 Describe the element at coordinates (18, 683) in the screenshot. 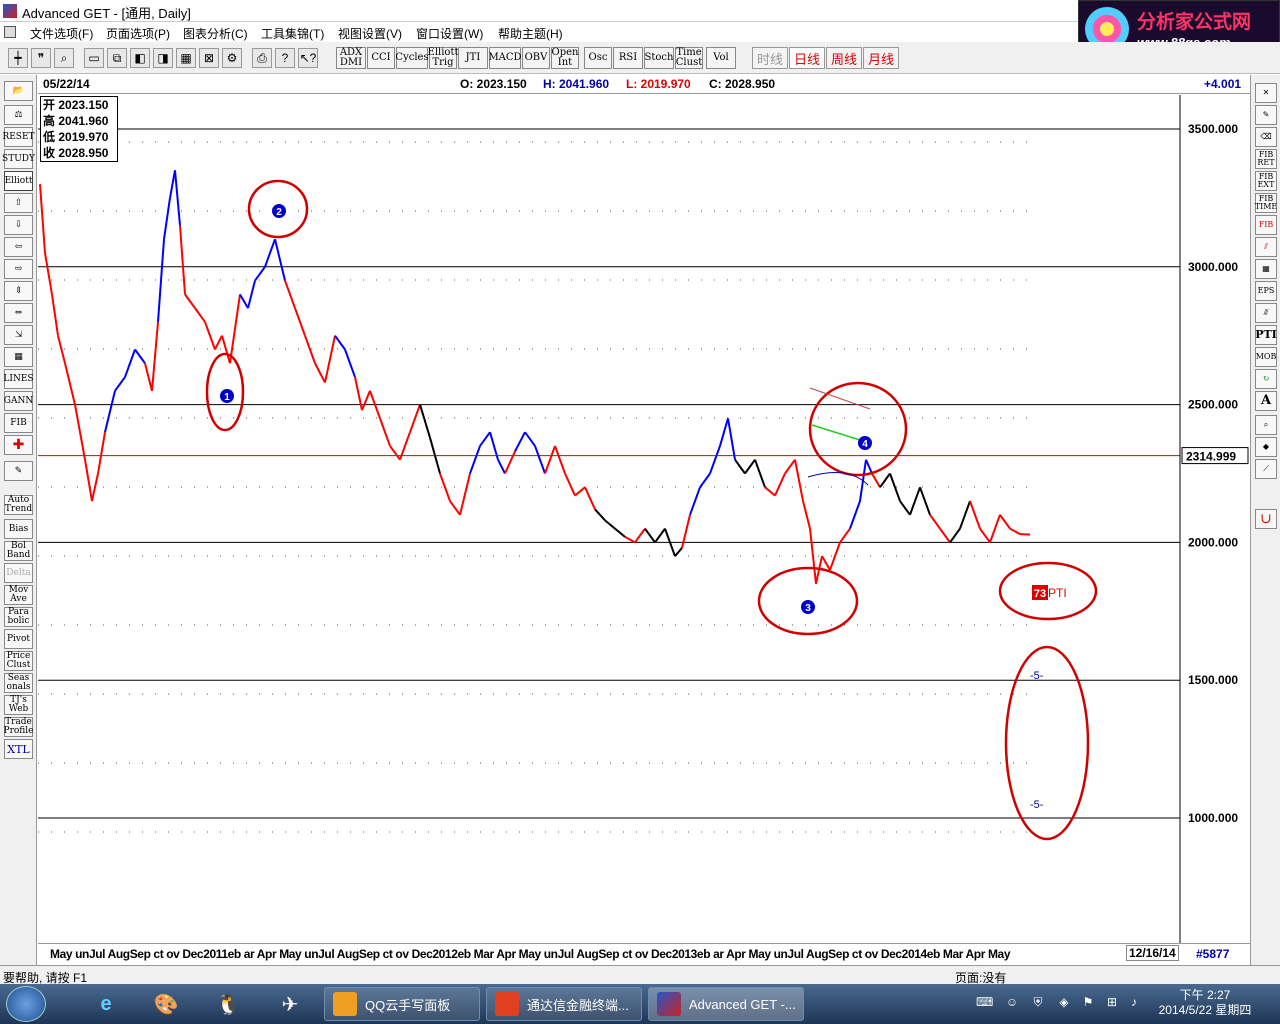

I see `tool-seasonals: Seas onals` at that location.